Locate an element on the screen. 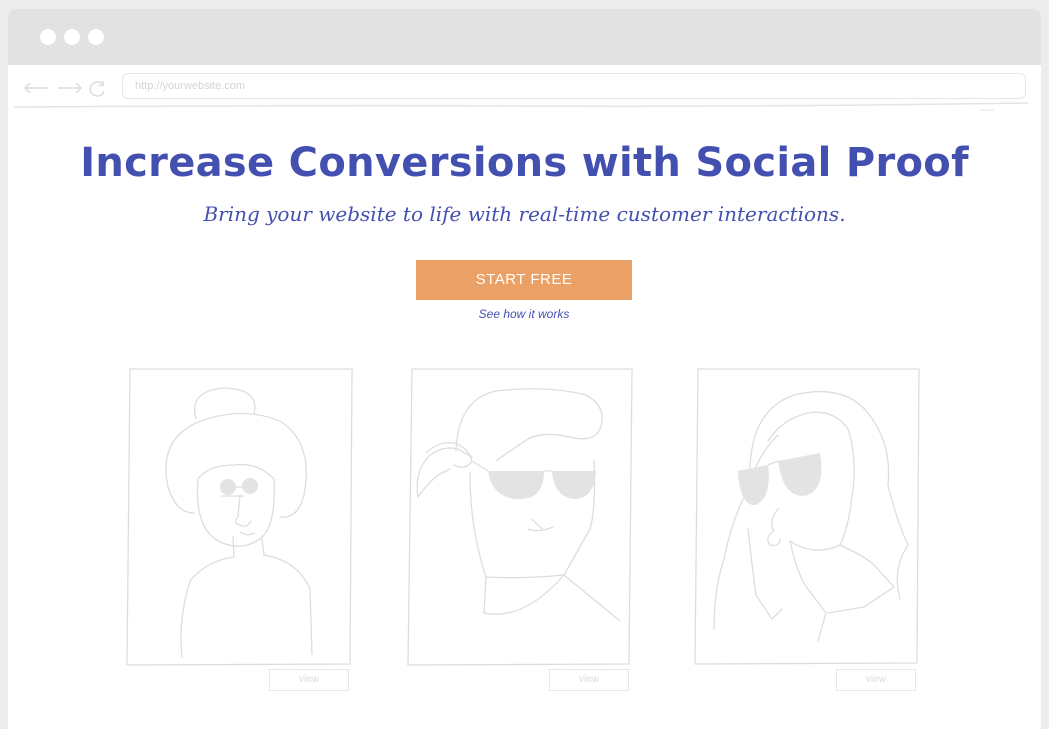 The image size is (1049, 729). portrait-1-view-button: view is located at coordinates (309, 680).